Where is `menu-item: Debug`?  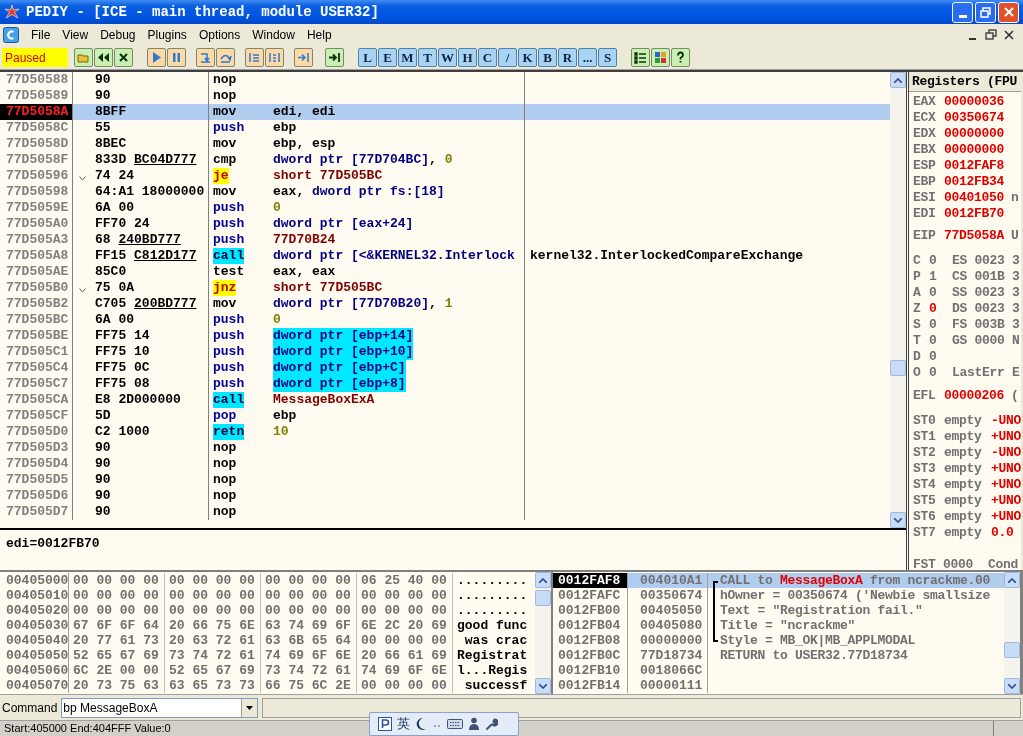
menu-item: Debug is located at coordinates (118, 35).